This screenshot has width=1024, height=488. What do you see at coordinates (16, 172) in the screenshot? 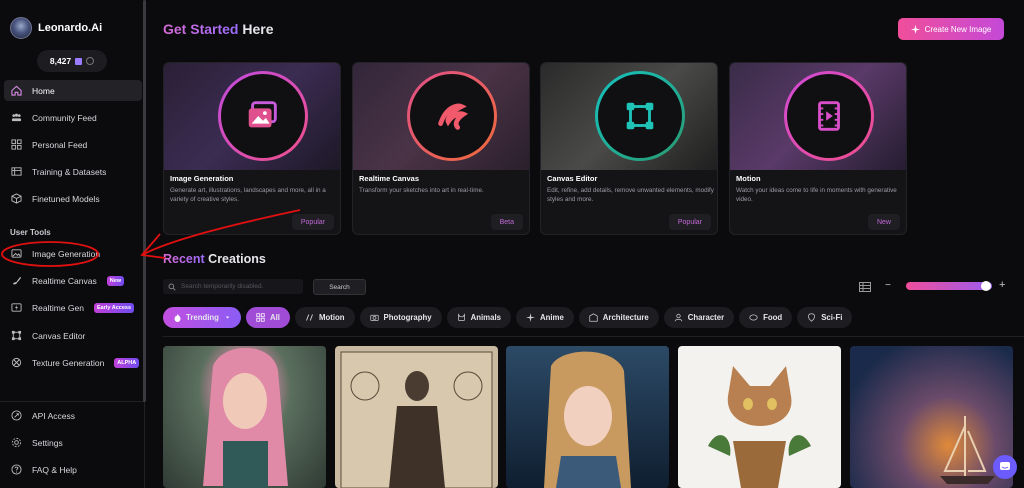
I see `database-icon` at bounding box center [16, 172].